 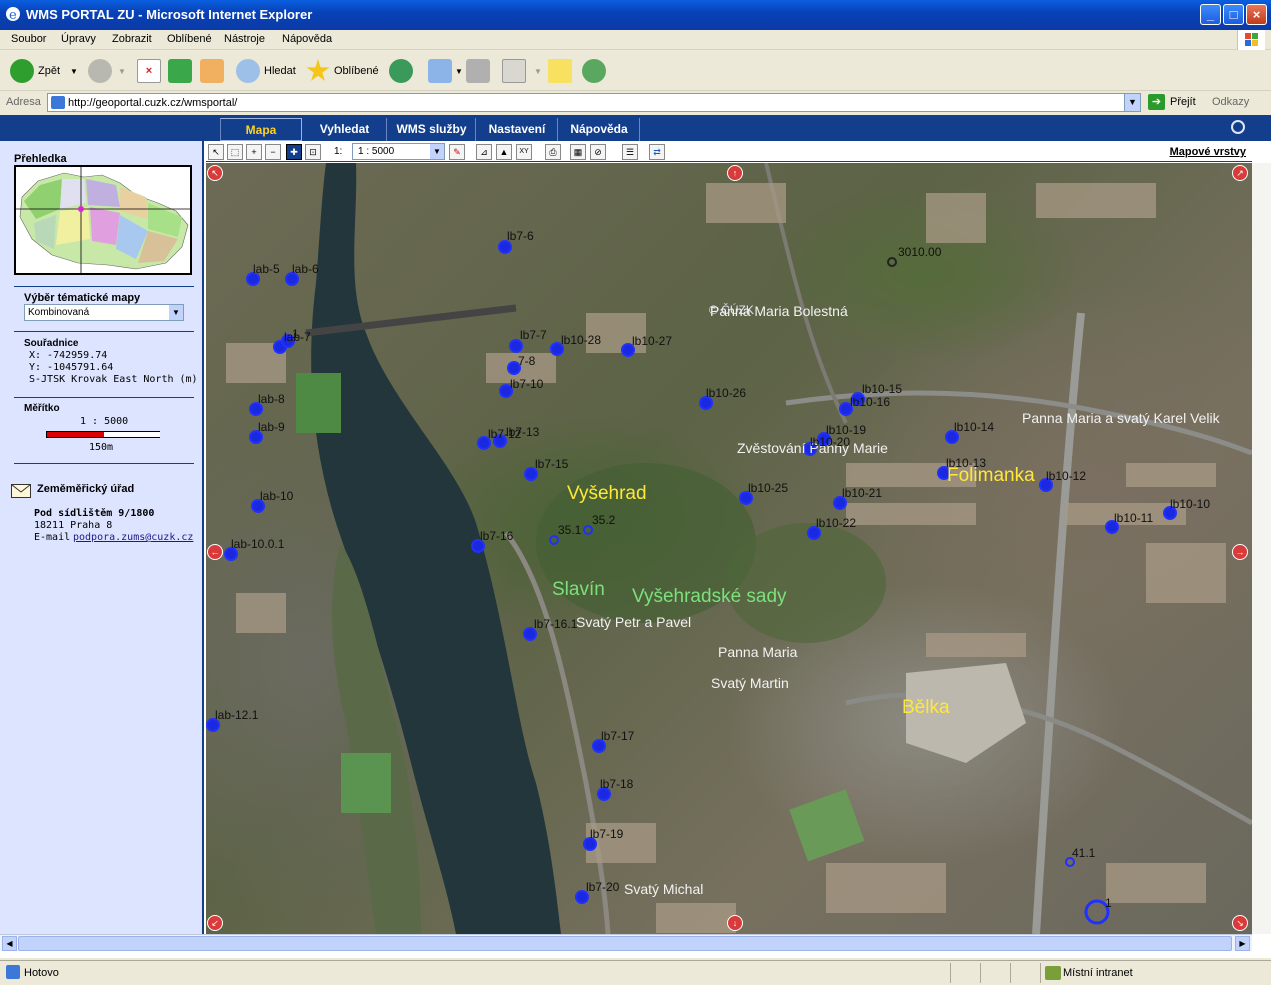 What do you see at coordinates (457, 152) in the screenshot?
I see `eraser-icon: ✎` at bounding box center [457, 152].